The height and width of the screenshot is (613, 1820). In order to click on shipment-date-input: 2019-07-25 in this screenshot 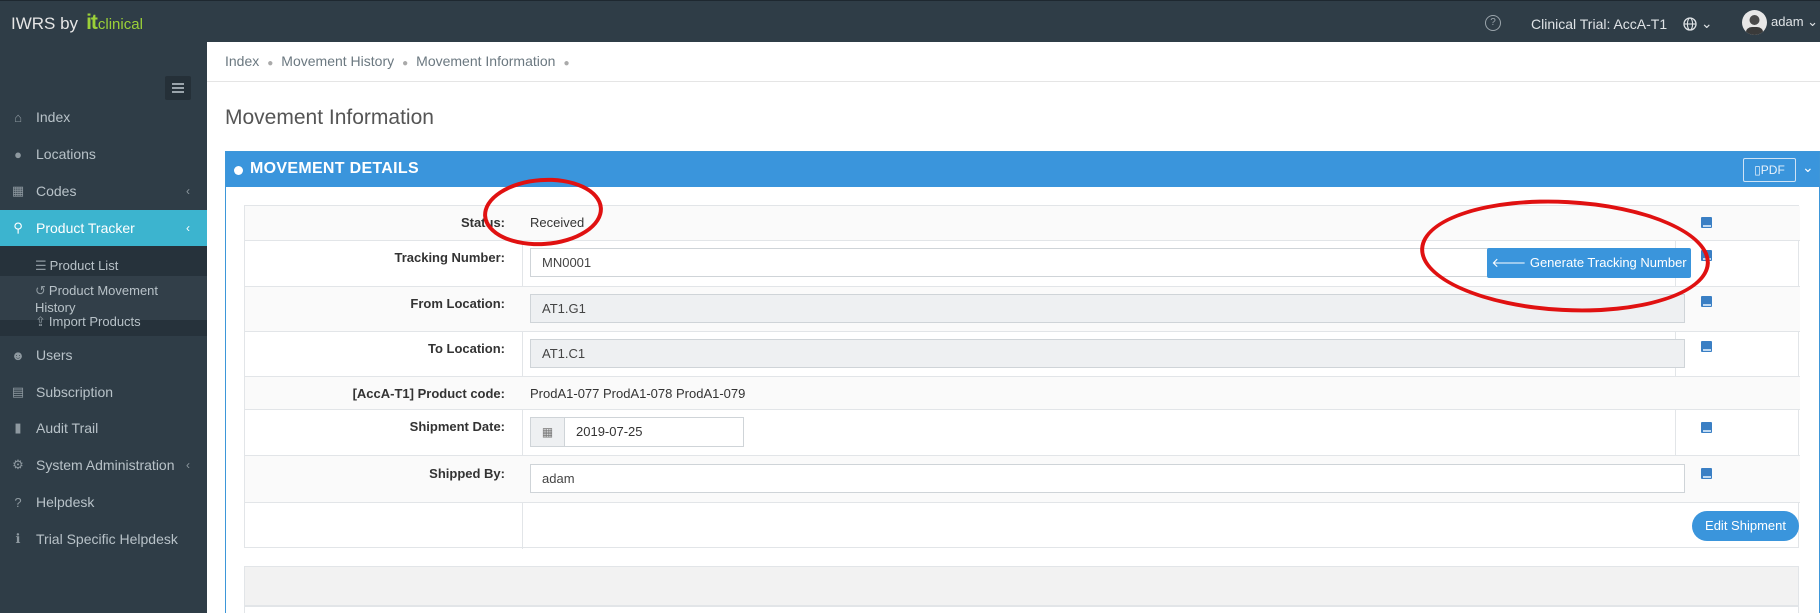, I will do `click(654, 432)`.